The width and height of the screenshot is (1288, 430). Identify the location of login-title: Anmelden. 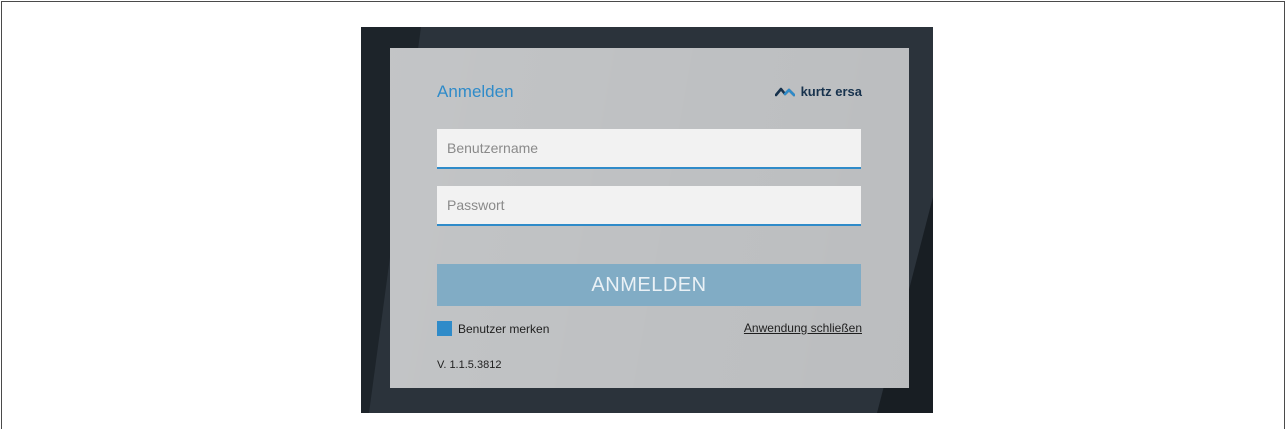
(475, 91).